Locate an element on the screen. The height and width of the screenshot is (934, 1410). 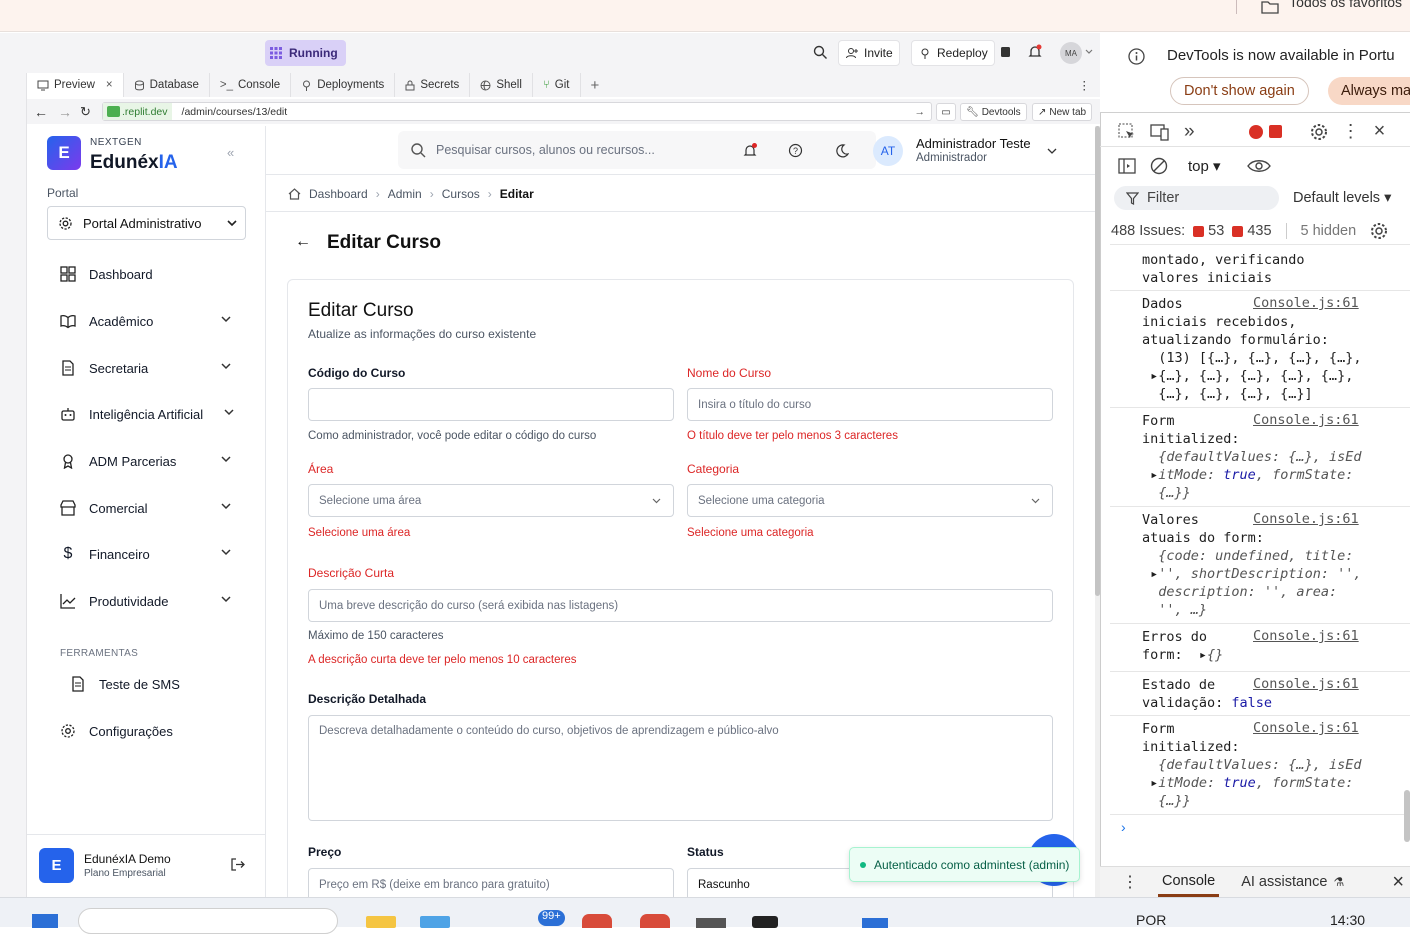
search-icon is located at coordinates (820, 52).